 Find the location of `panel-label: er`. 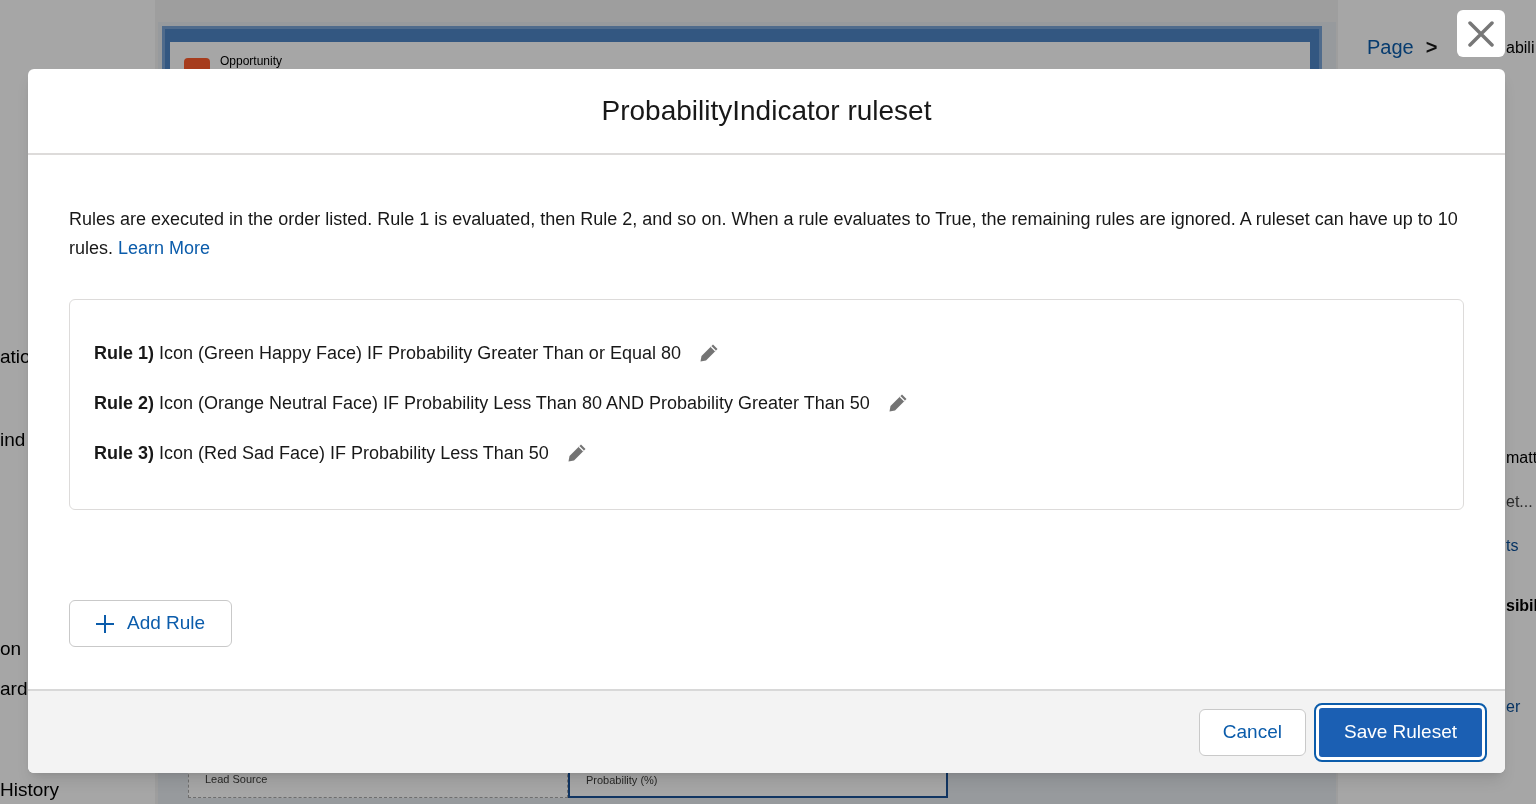

panel-label: er is located at coordinates (1513, 707).